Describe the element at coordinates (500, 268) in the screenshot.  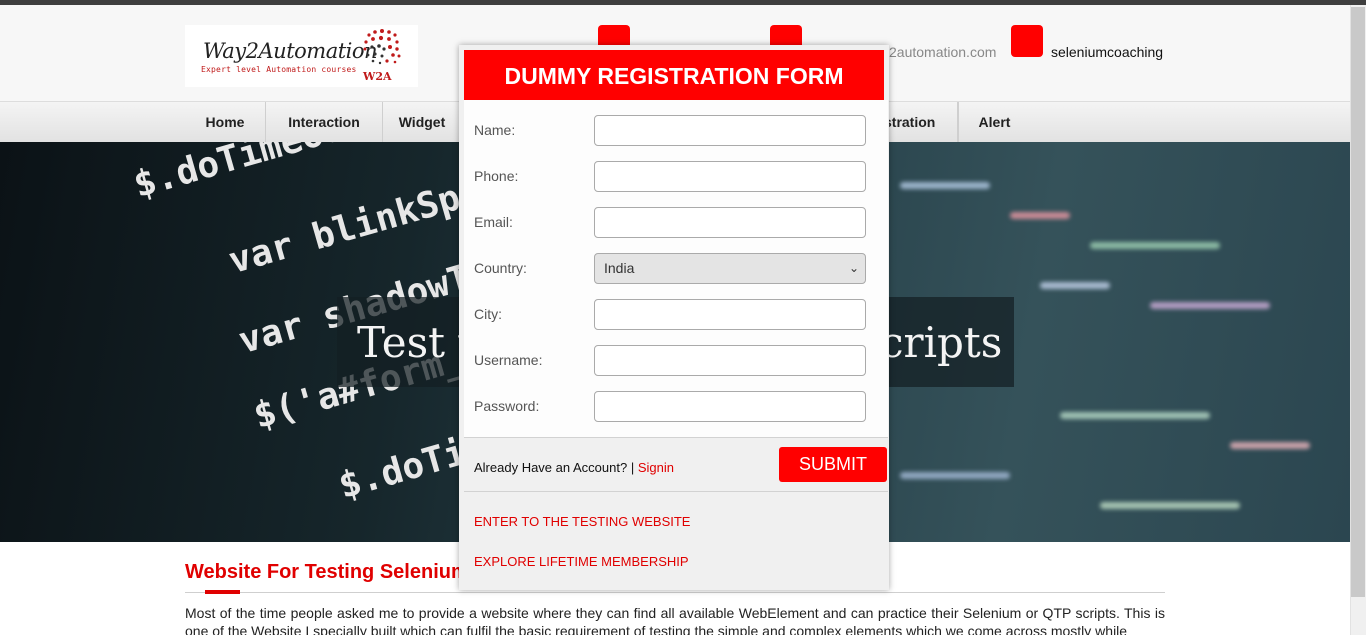
I see `country-label: Country:` at that location.